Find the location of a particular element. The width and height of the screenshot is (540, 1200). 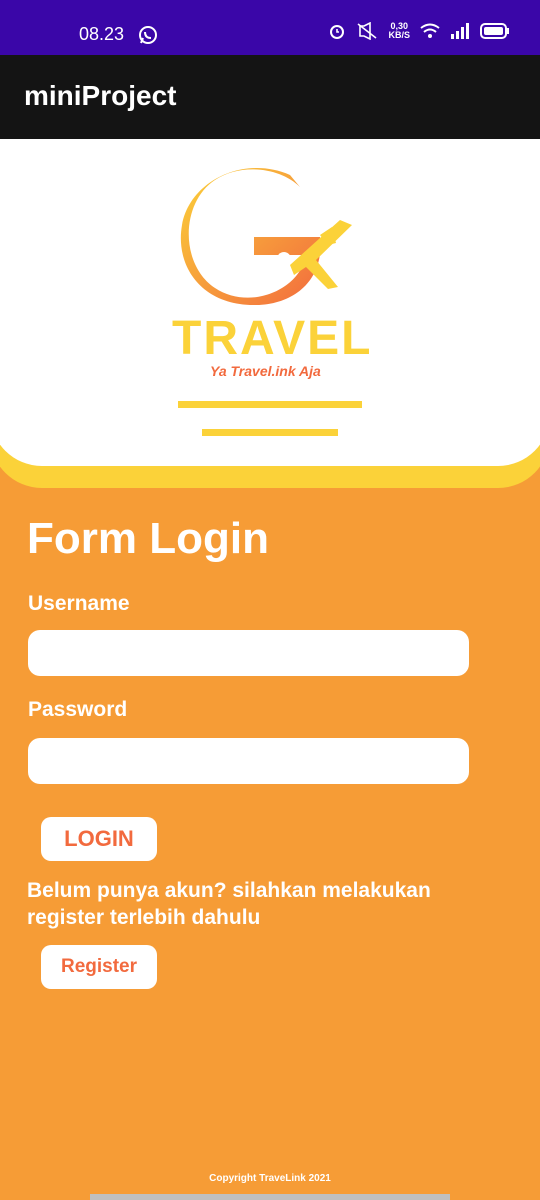

mute-icon is located at coordinates (367, 31).